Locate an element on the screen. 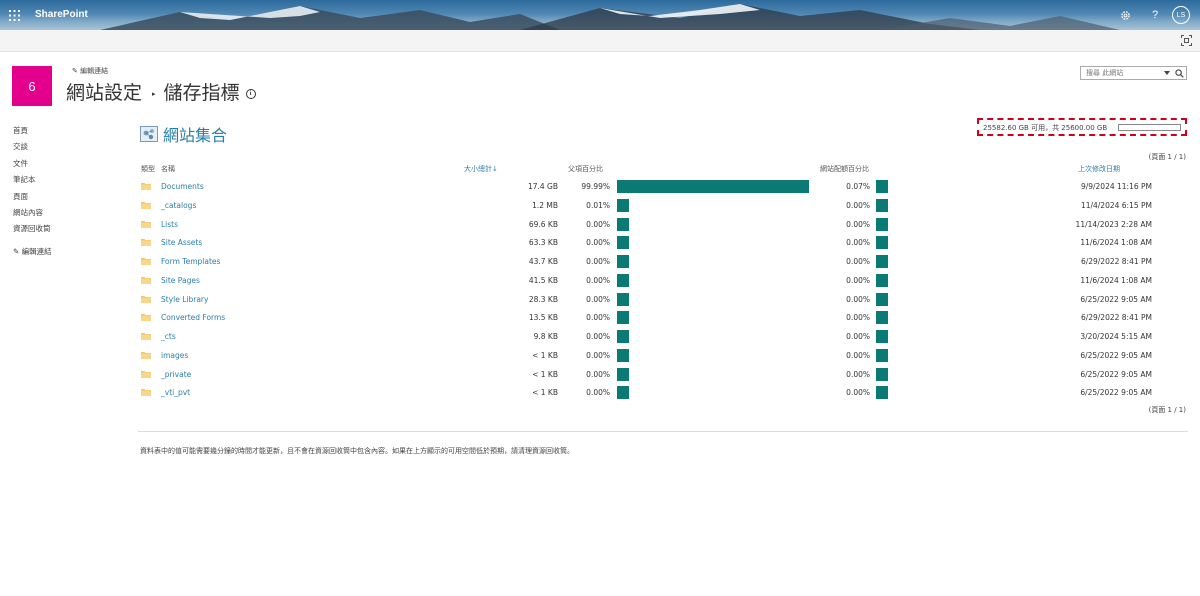 The width and height of the screenshot is (1200, 596). site-collection-icon is located at coordinates (149, 134).